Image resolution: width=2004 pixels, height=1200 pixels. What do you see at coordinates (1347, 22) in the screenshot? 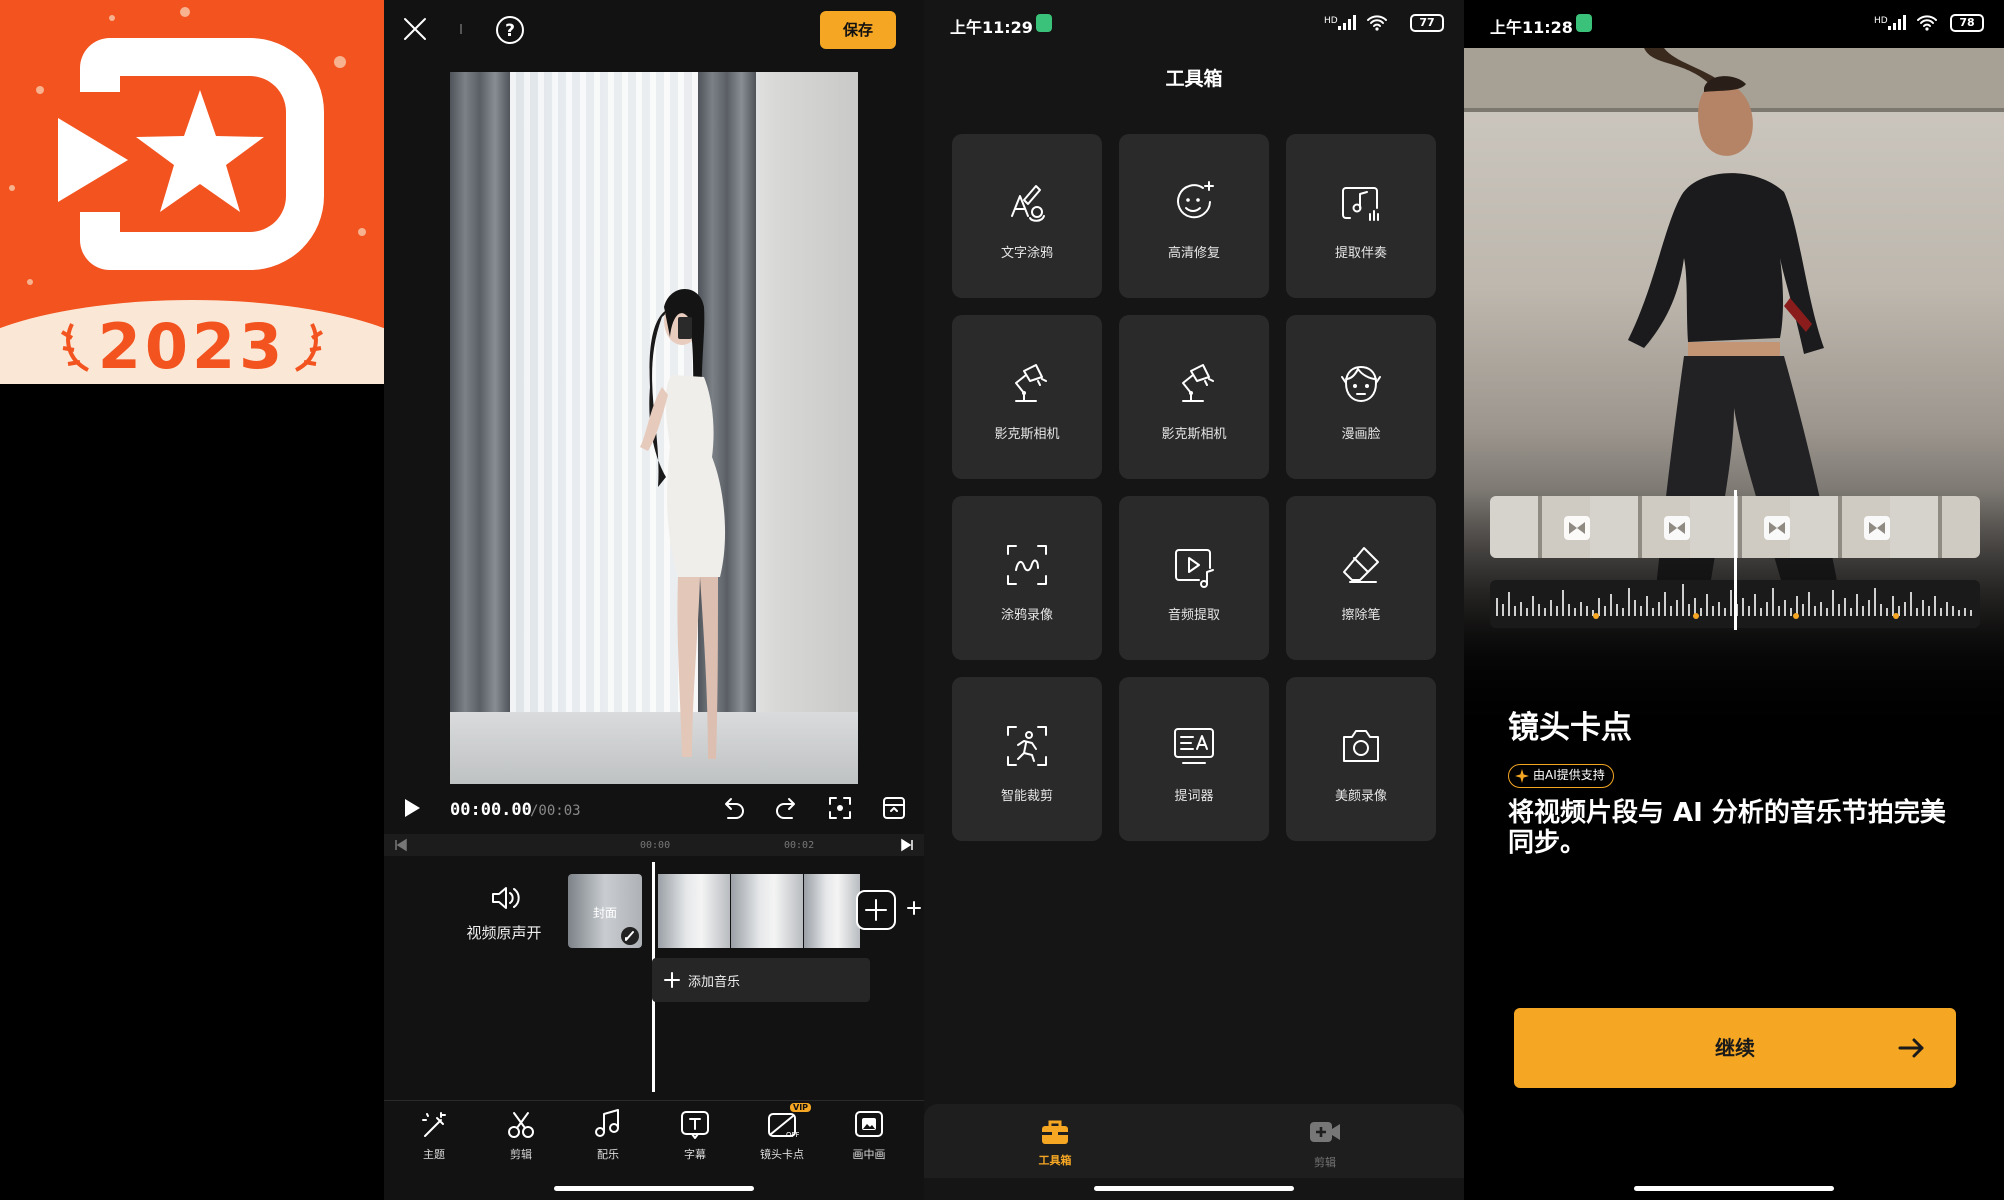
I see `signal-icon` at bounding box center [1347, 22].